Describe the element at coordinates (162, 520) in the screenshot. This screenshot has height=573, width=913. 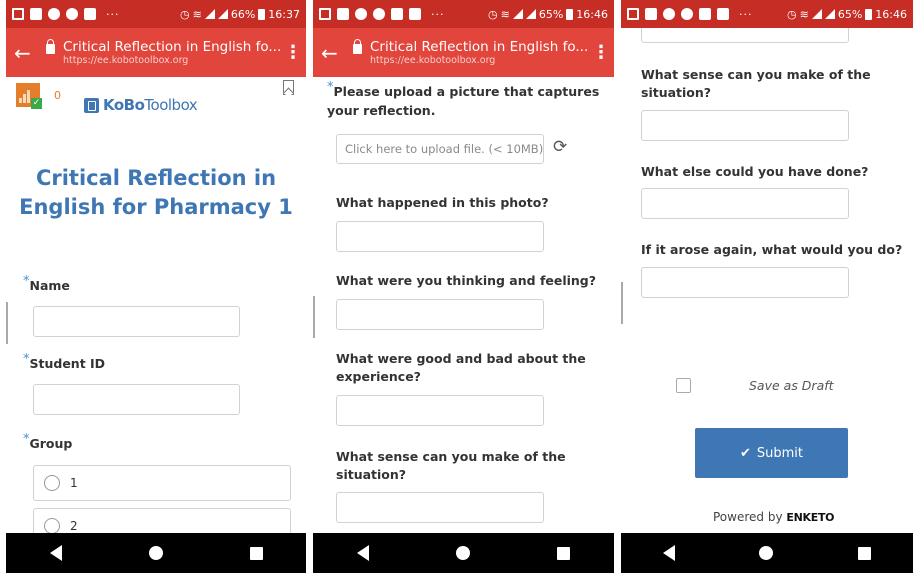
I see `group-option-2: 2` at that location.